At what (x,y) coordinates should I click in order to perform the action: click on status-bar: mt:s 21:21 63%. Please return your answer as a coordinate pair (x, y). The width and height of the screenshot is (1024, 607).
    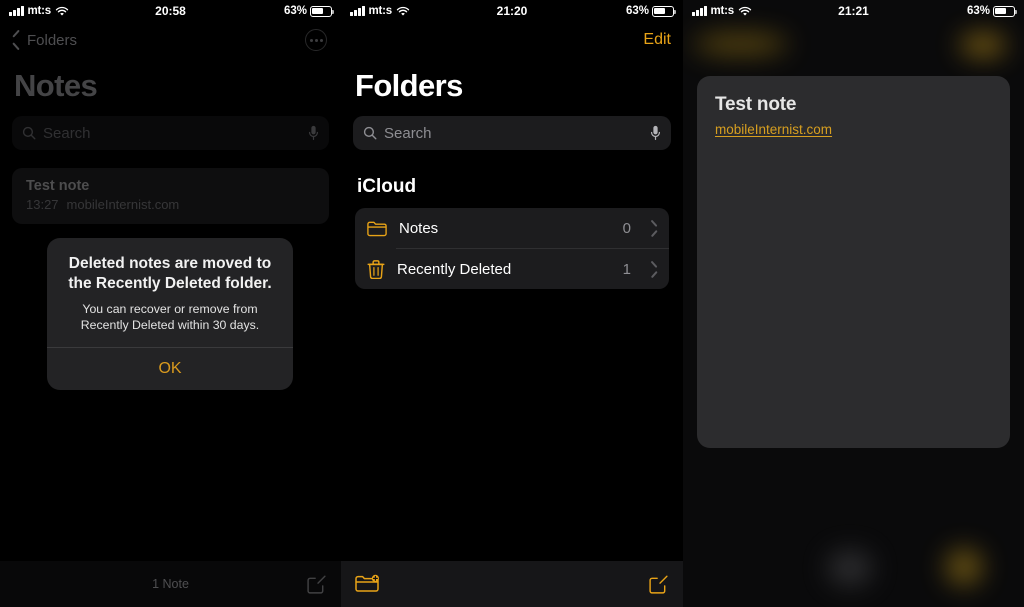
    Looking at the image, I should click on (853, 11).